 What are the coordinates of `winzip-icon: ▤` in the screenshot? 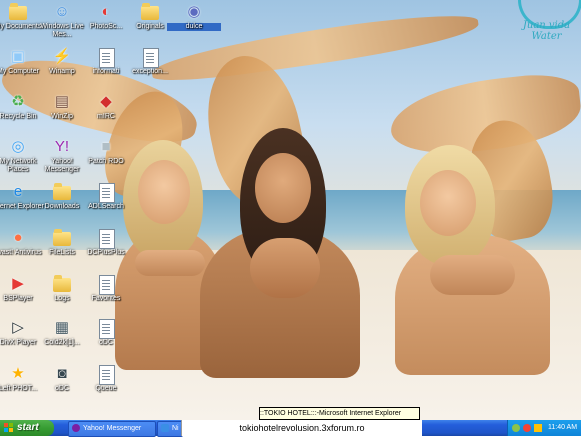 It's located at (62, 101).